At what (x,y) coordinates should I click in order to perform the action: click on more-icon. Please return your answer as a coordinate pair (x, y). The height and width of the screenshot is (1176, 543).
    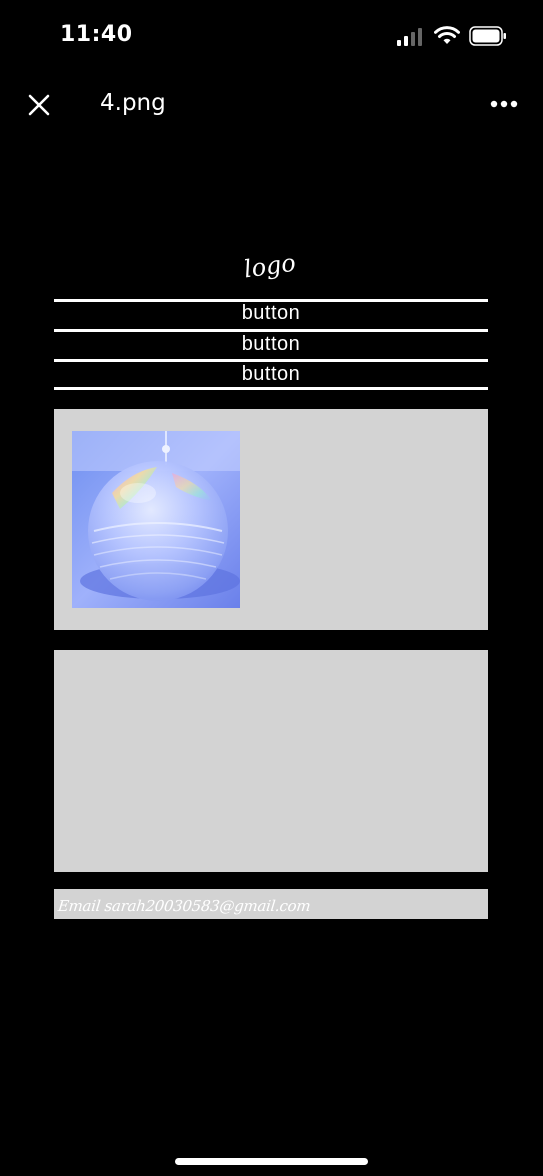
    Looking at the image, I should click on (504, 104).